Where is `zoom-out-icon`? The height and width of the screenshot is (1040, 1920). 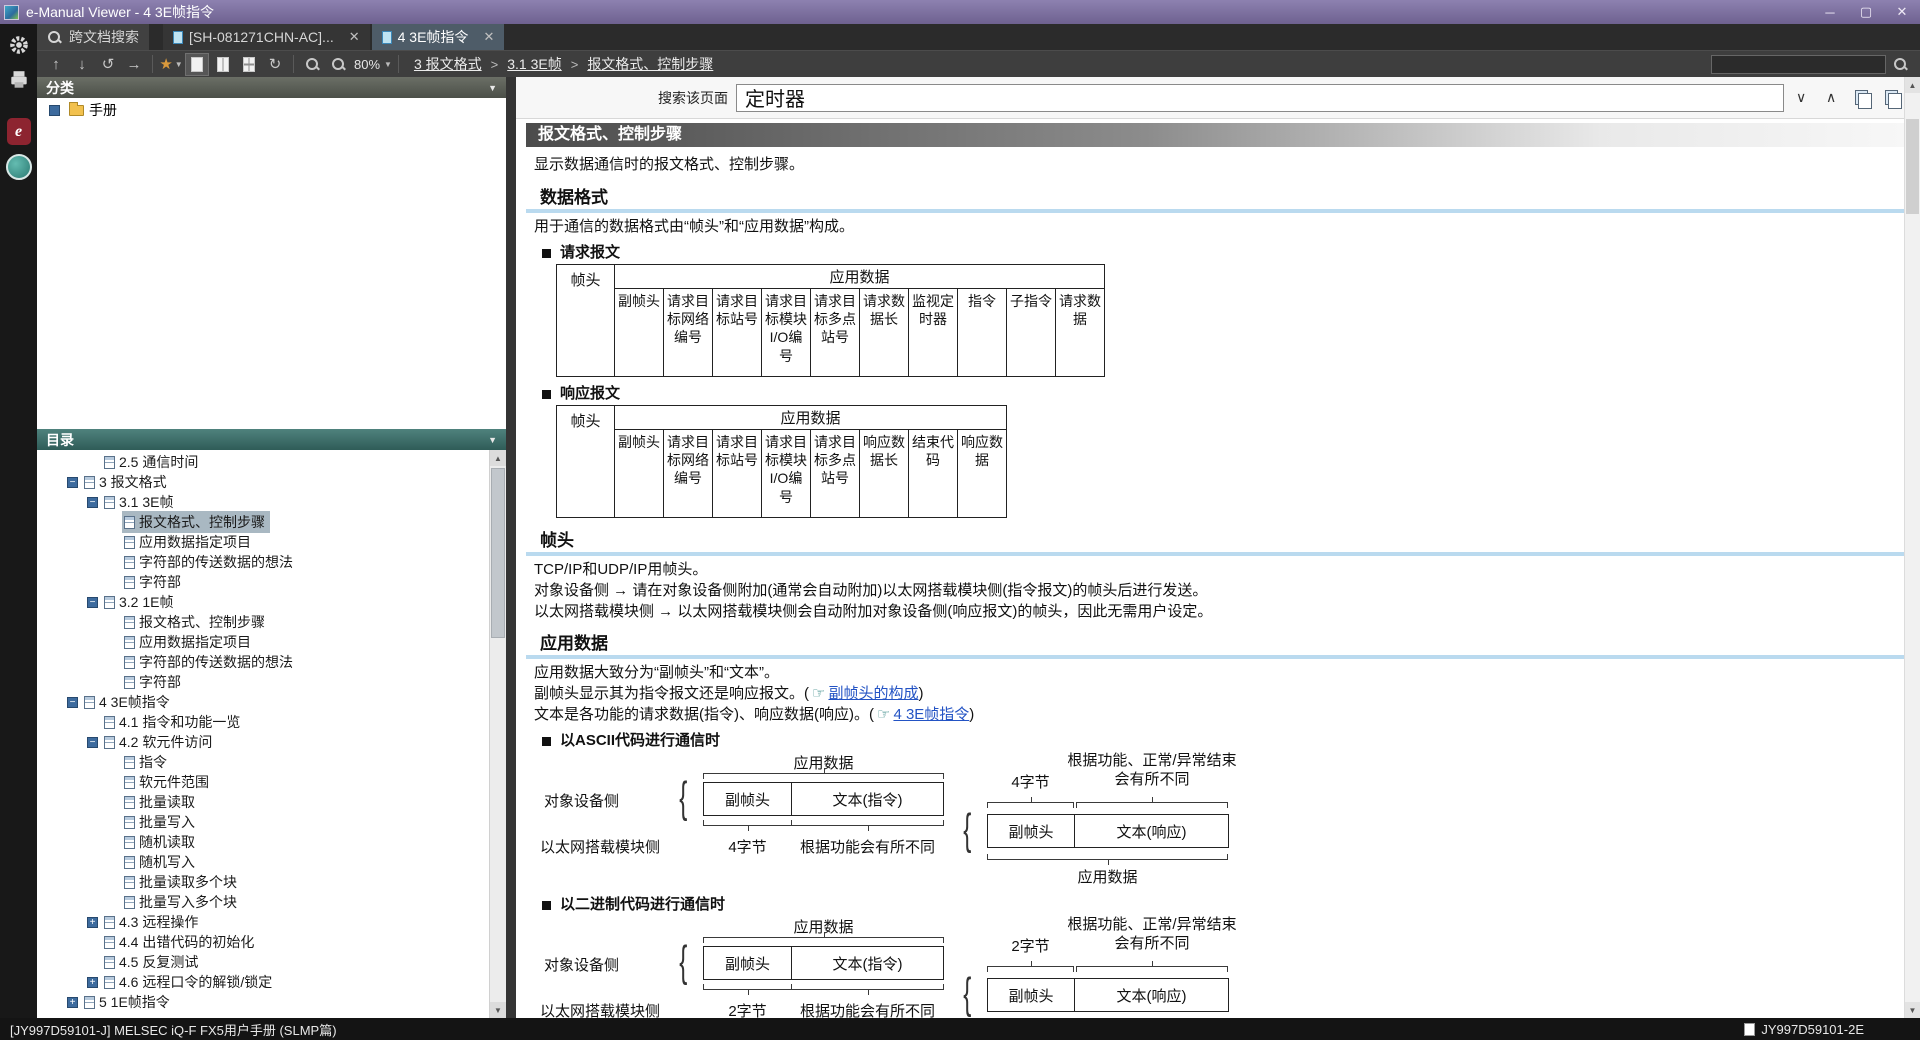
zoom-out-icon is located at coordinates (338, 64).